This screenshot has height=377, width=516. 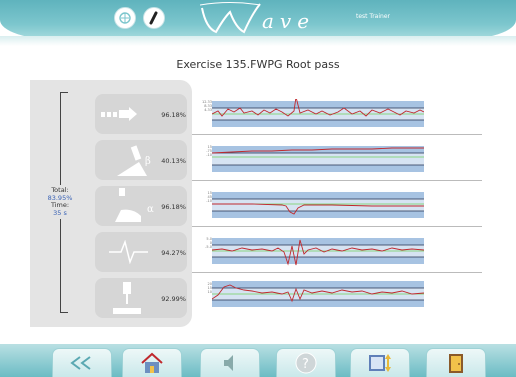 What do you see at coordinates (318, 159) in the screenshot?
I see `work-angle-plot` at bounding box center [318, 159].